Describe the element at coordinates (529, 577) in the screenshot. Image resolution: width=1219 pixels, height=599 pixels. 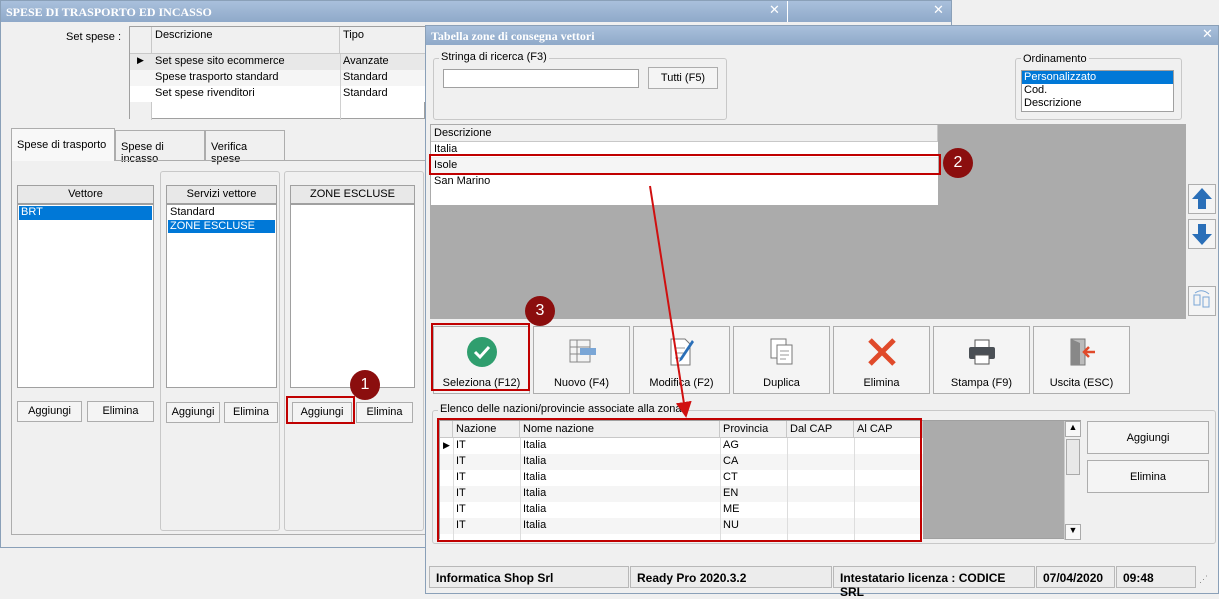
I see `status-company: Informatica Shop Srl` at that location.